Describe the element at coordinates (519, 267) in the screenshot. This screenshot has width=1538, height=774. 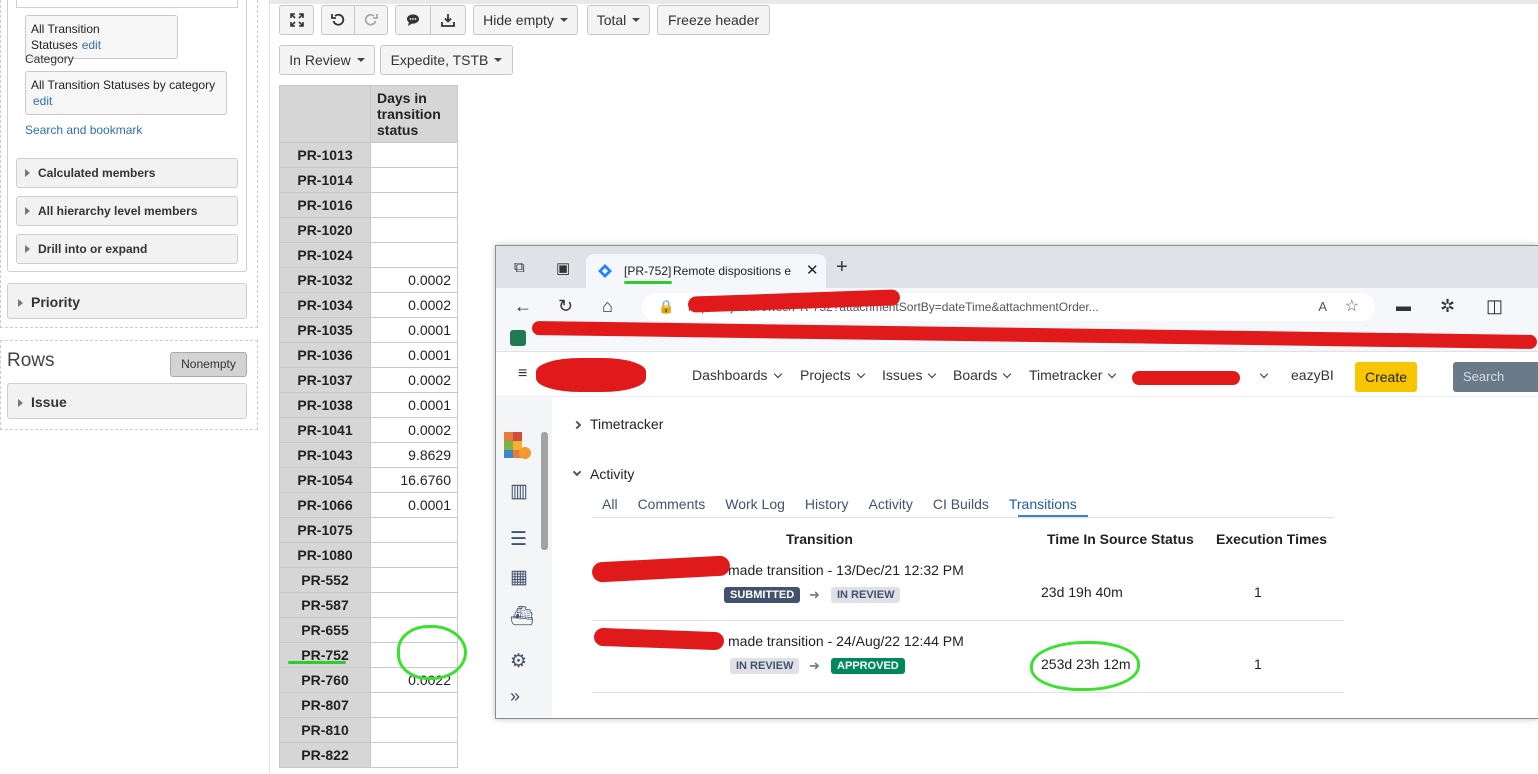
I see `workspaces-icon: ⧉` at that location.